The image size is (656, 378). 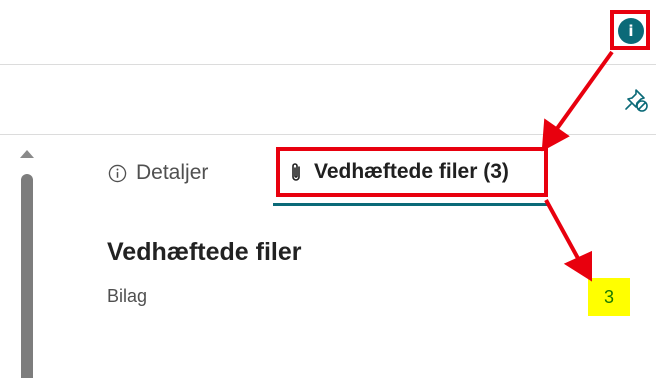 I want to click on tab-details-label: Detaljer, so click(x=172, y=172).